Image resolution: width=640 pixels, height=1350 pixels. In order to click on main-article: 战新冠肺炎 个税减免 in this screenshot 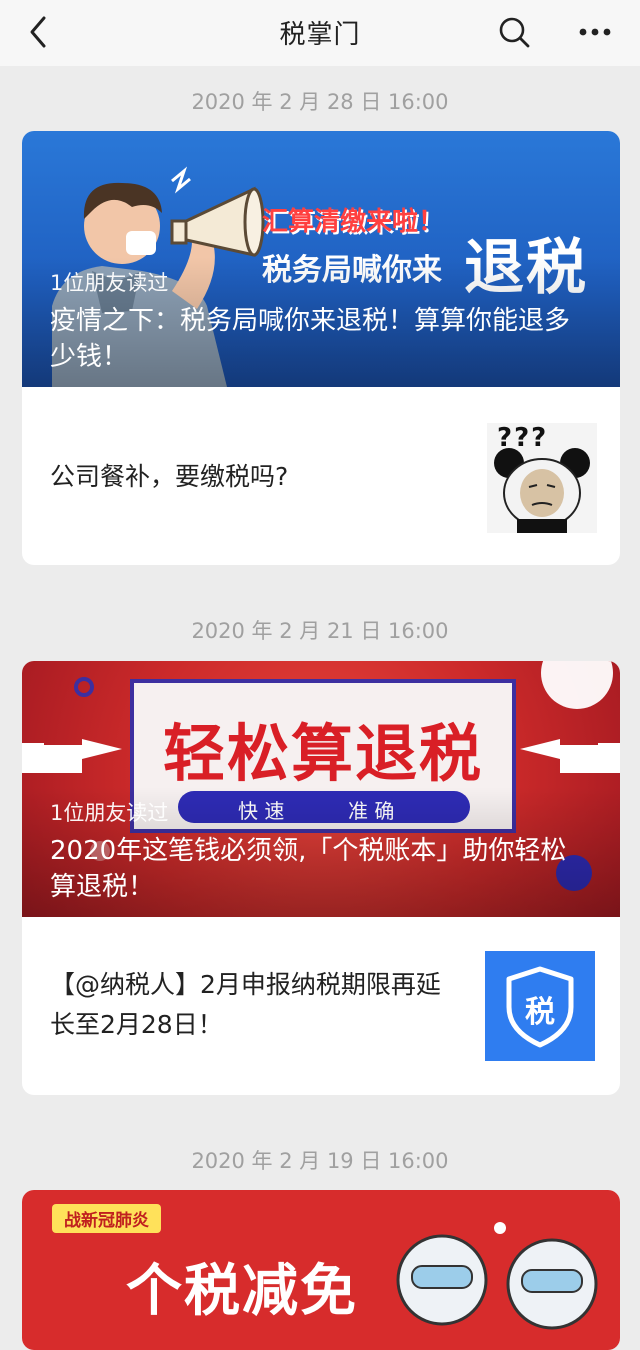, I will do `click(321, 1270)`.